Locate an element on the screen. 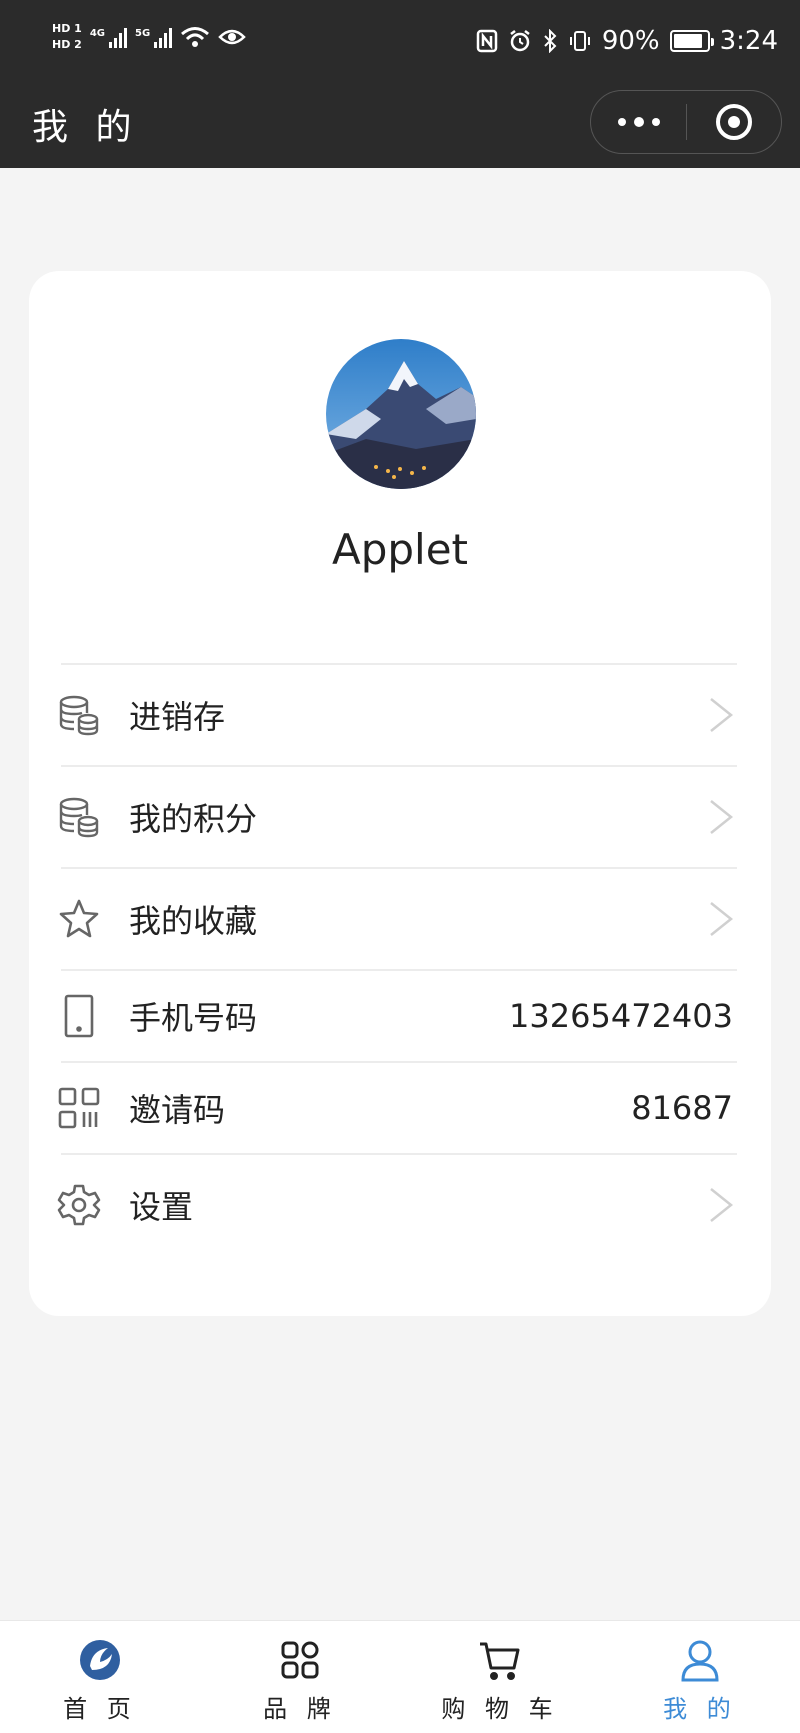  hd2-badge: HD 2 is located at coordinates (67, 44).